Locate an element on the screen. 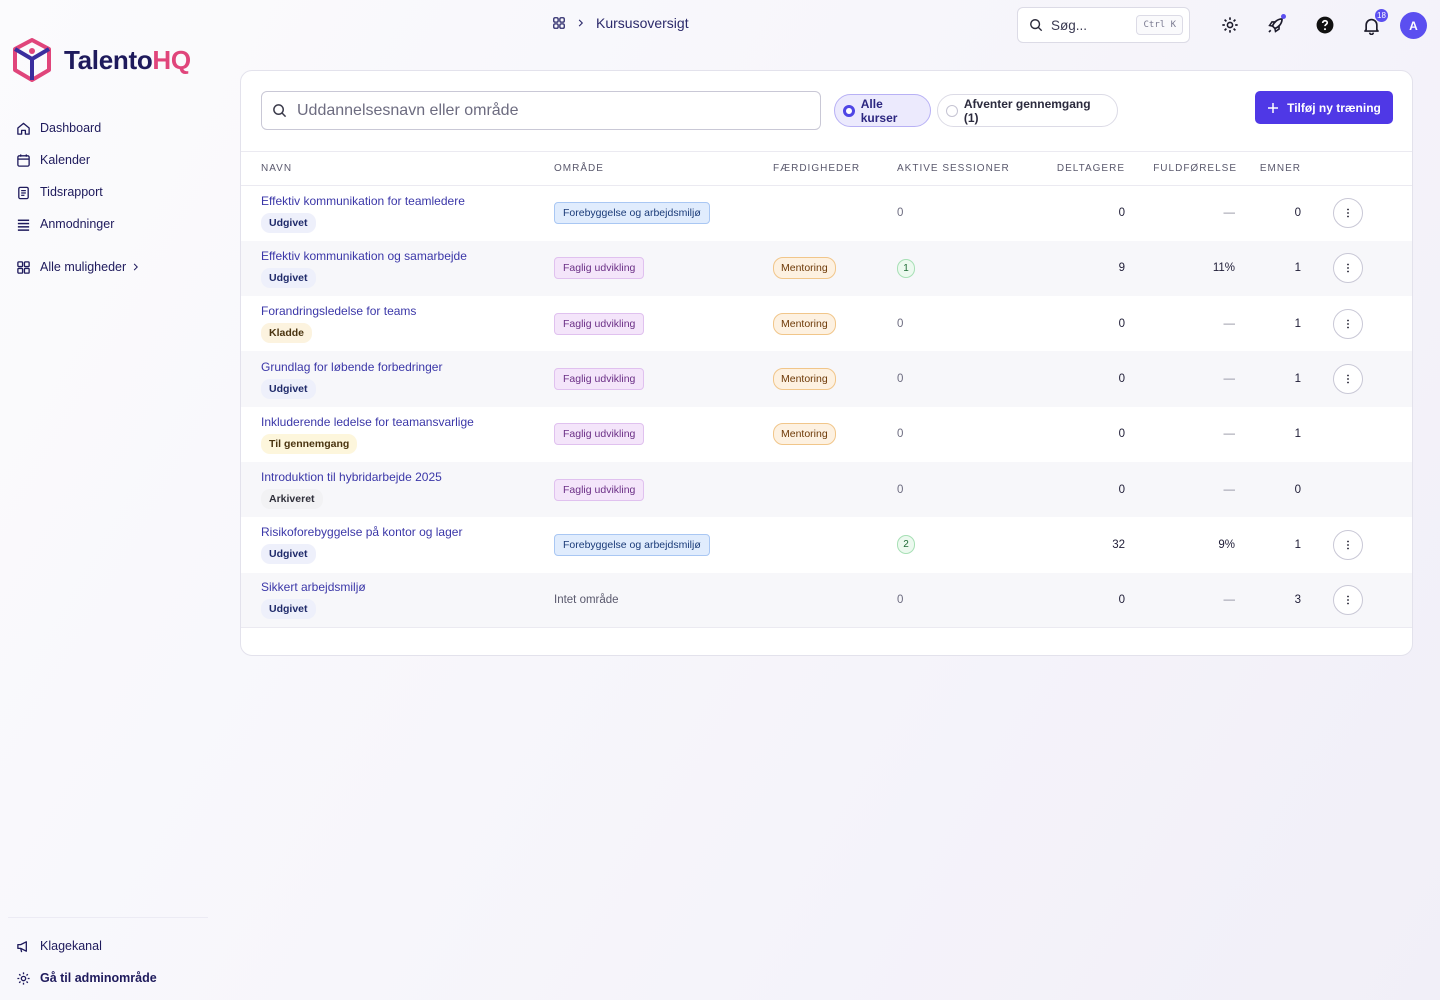 The width and height of the screenshot is (1440, 1000). clipboard-icon is located at coordinates (23, 192).